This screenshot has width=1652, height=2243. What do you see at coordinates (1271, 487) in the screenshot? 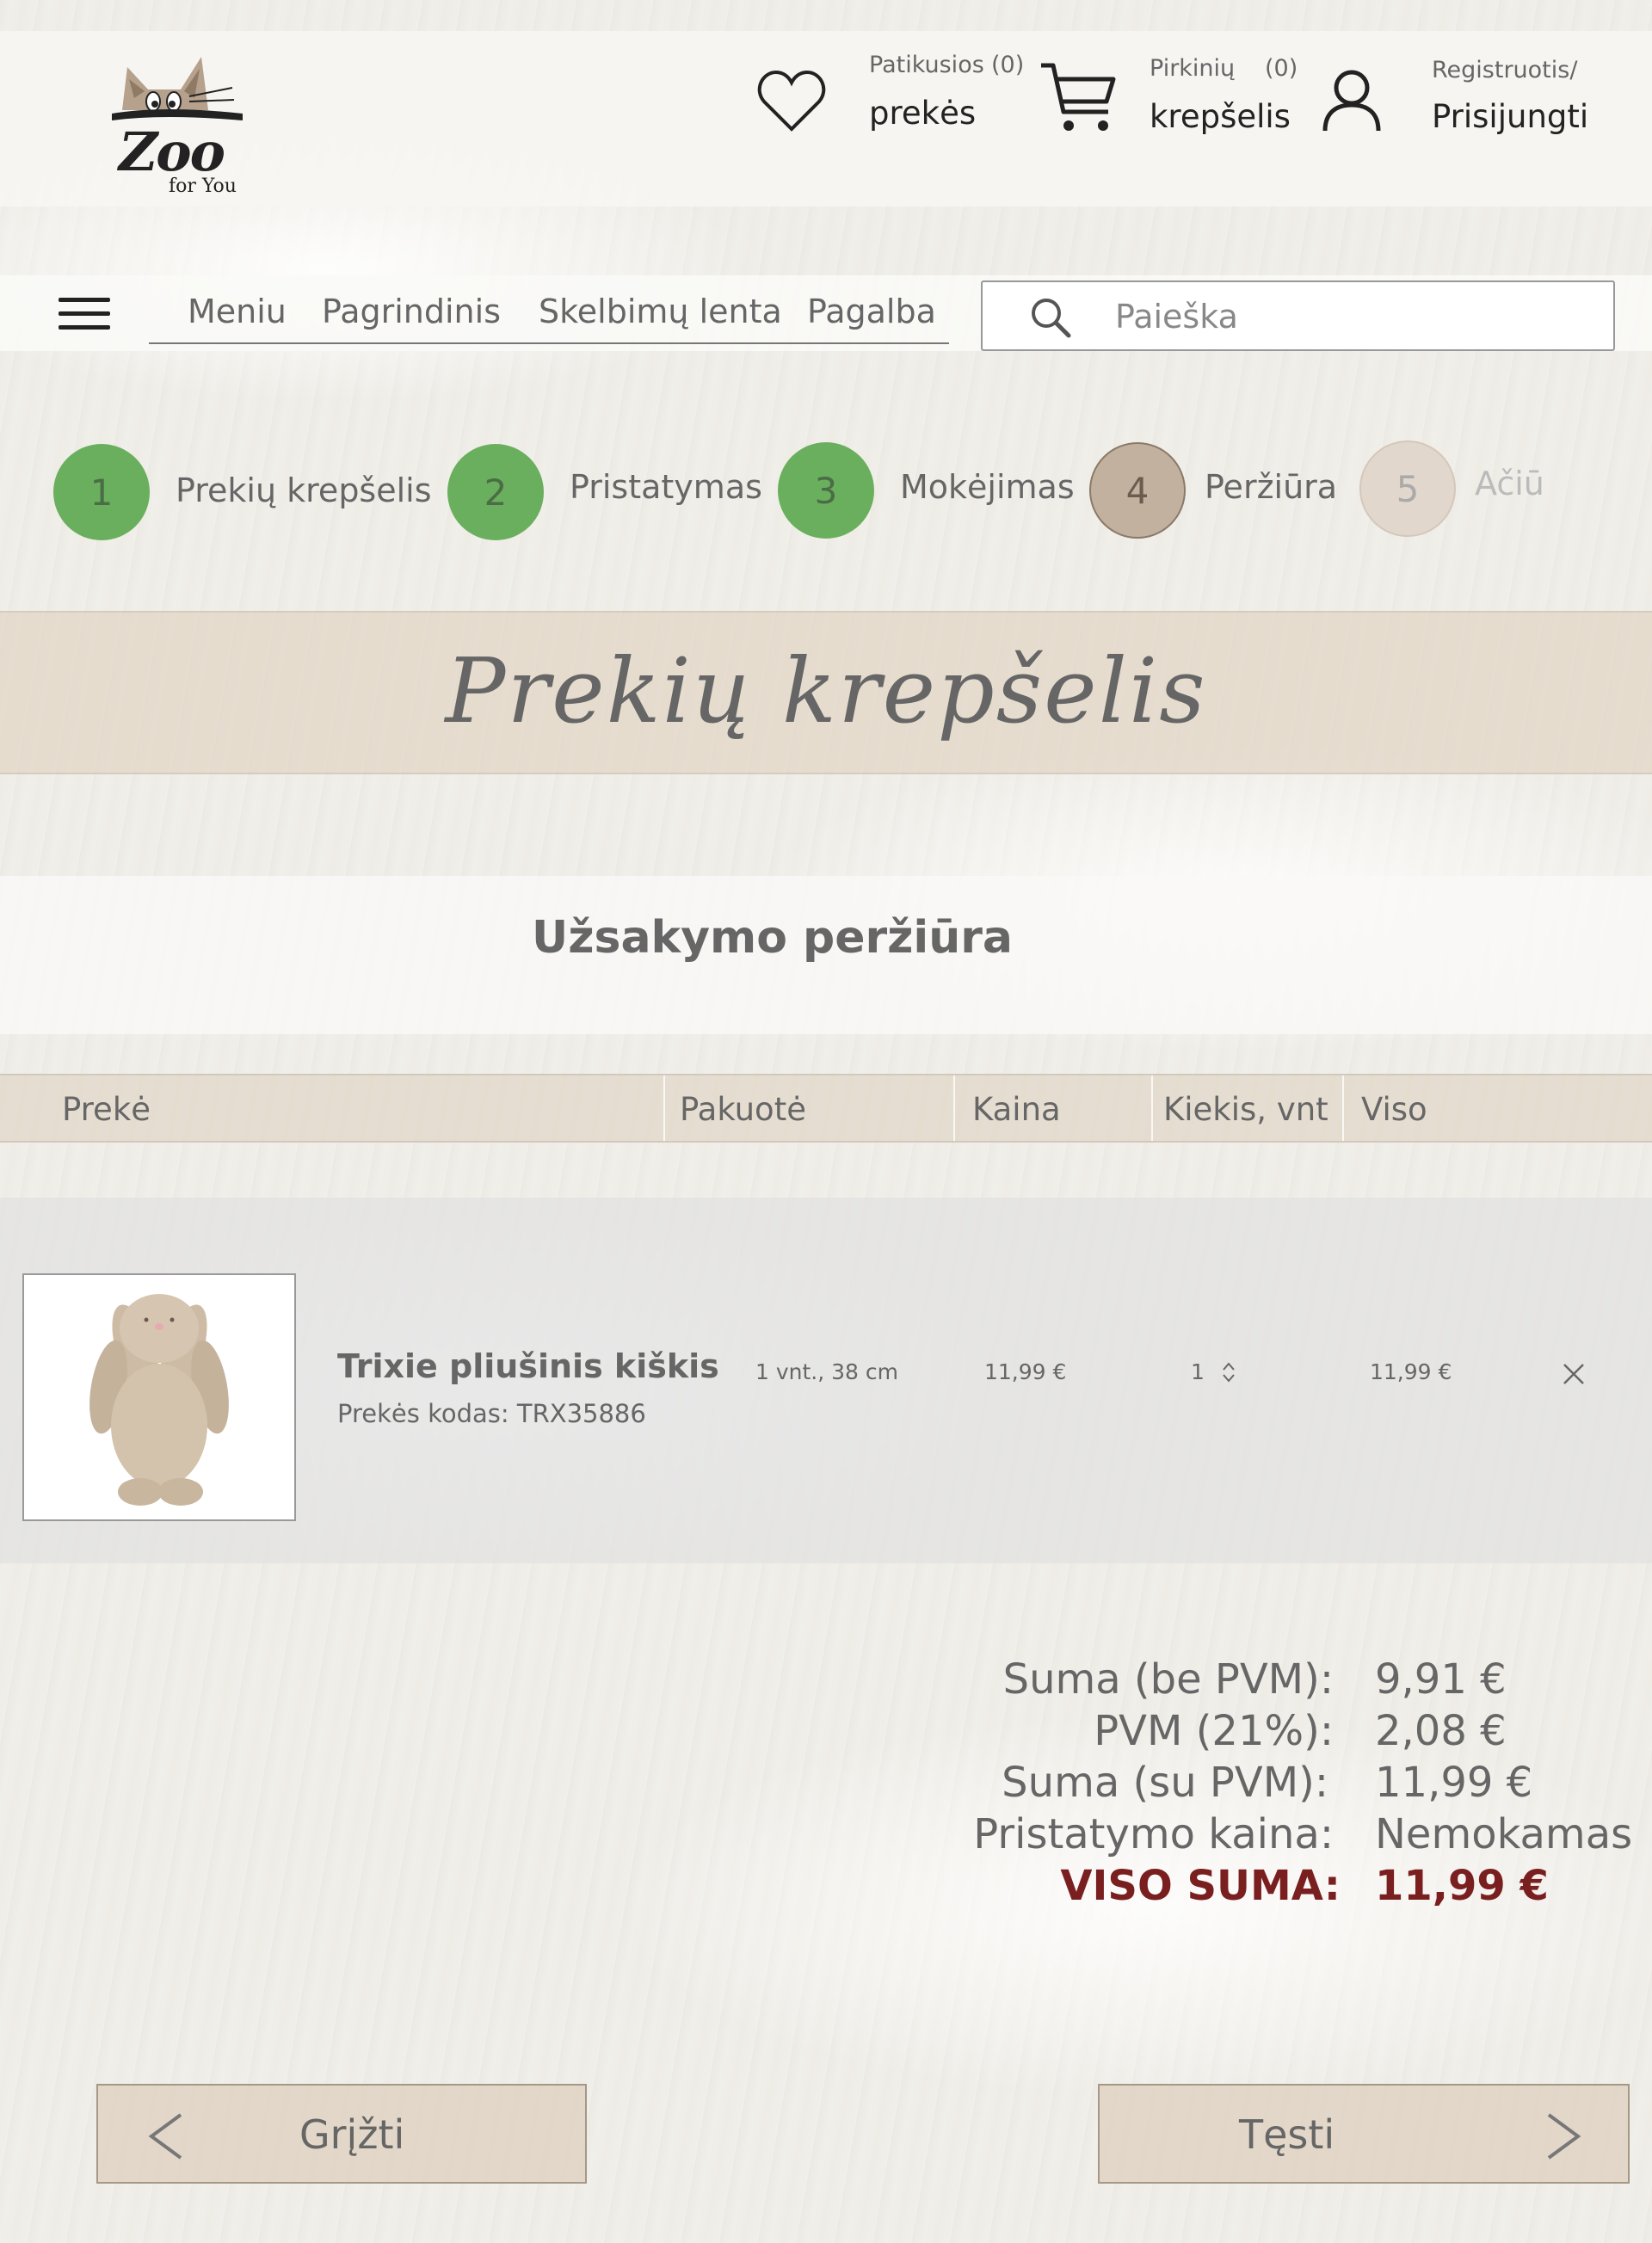
I see `step-4-label: Peržiūra` at bounding box center [1271, 487].